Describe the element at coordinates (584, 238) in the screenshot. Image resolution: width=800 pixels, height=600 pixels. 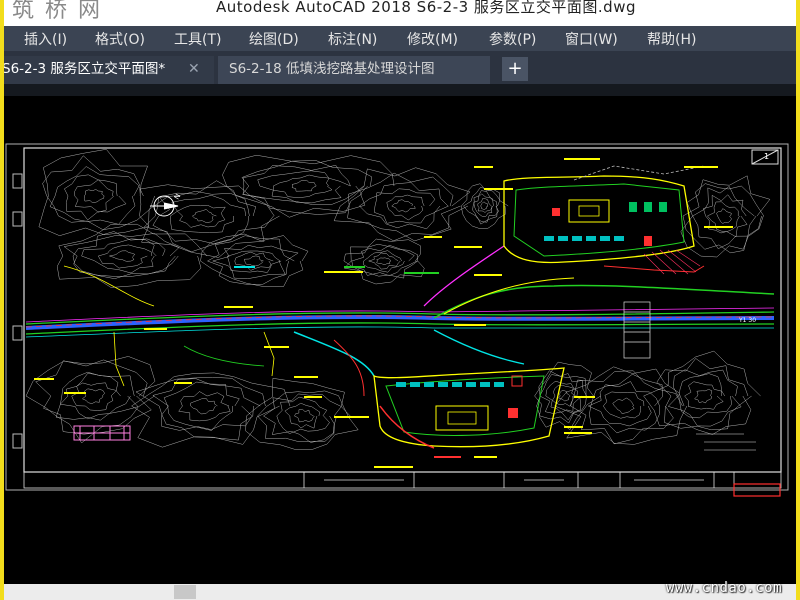
I see `parking-blocks-north` at that location.